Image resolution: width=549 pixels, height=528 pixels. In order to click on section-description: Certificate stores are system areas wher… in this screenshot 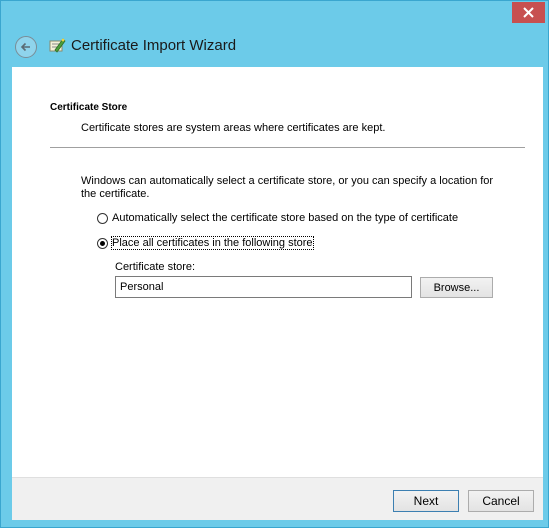, I will do `click(233, 128)`.